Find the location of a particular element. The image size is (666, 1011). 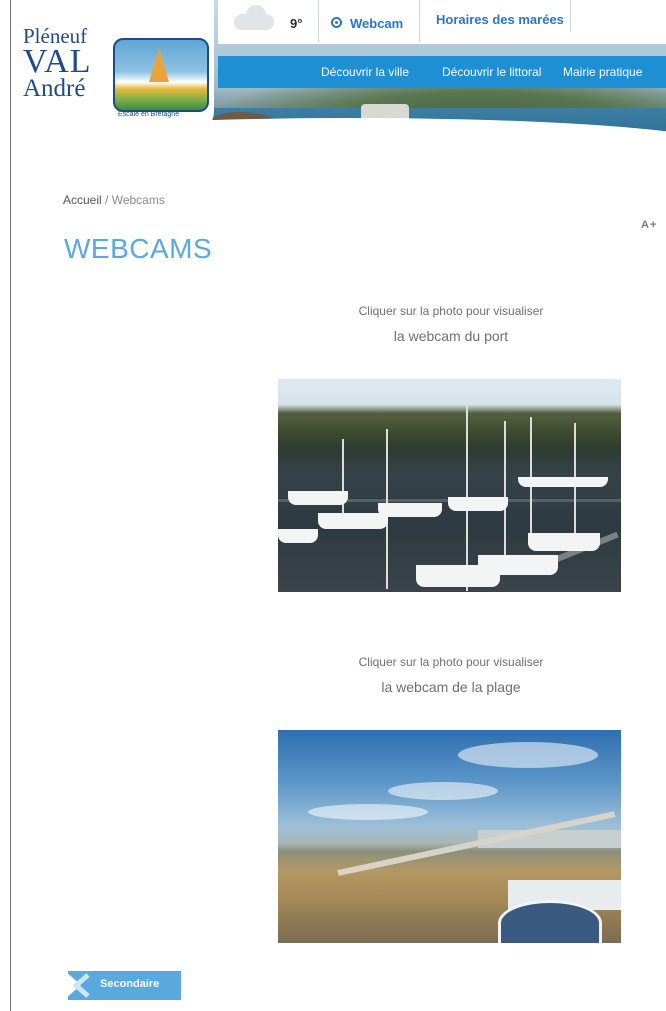

weather-widget: 9° is located at coordinates (268, 21).